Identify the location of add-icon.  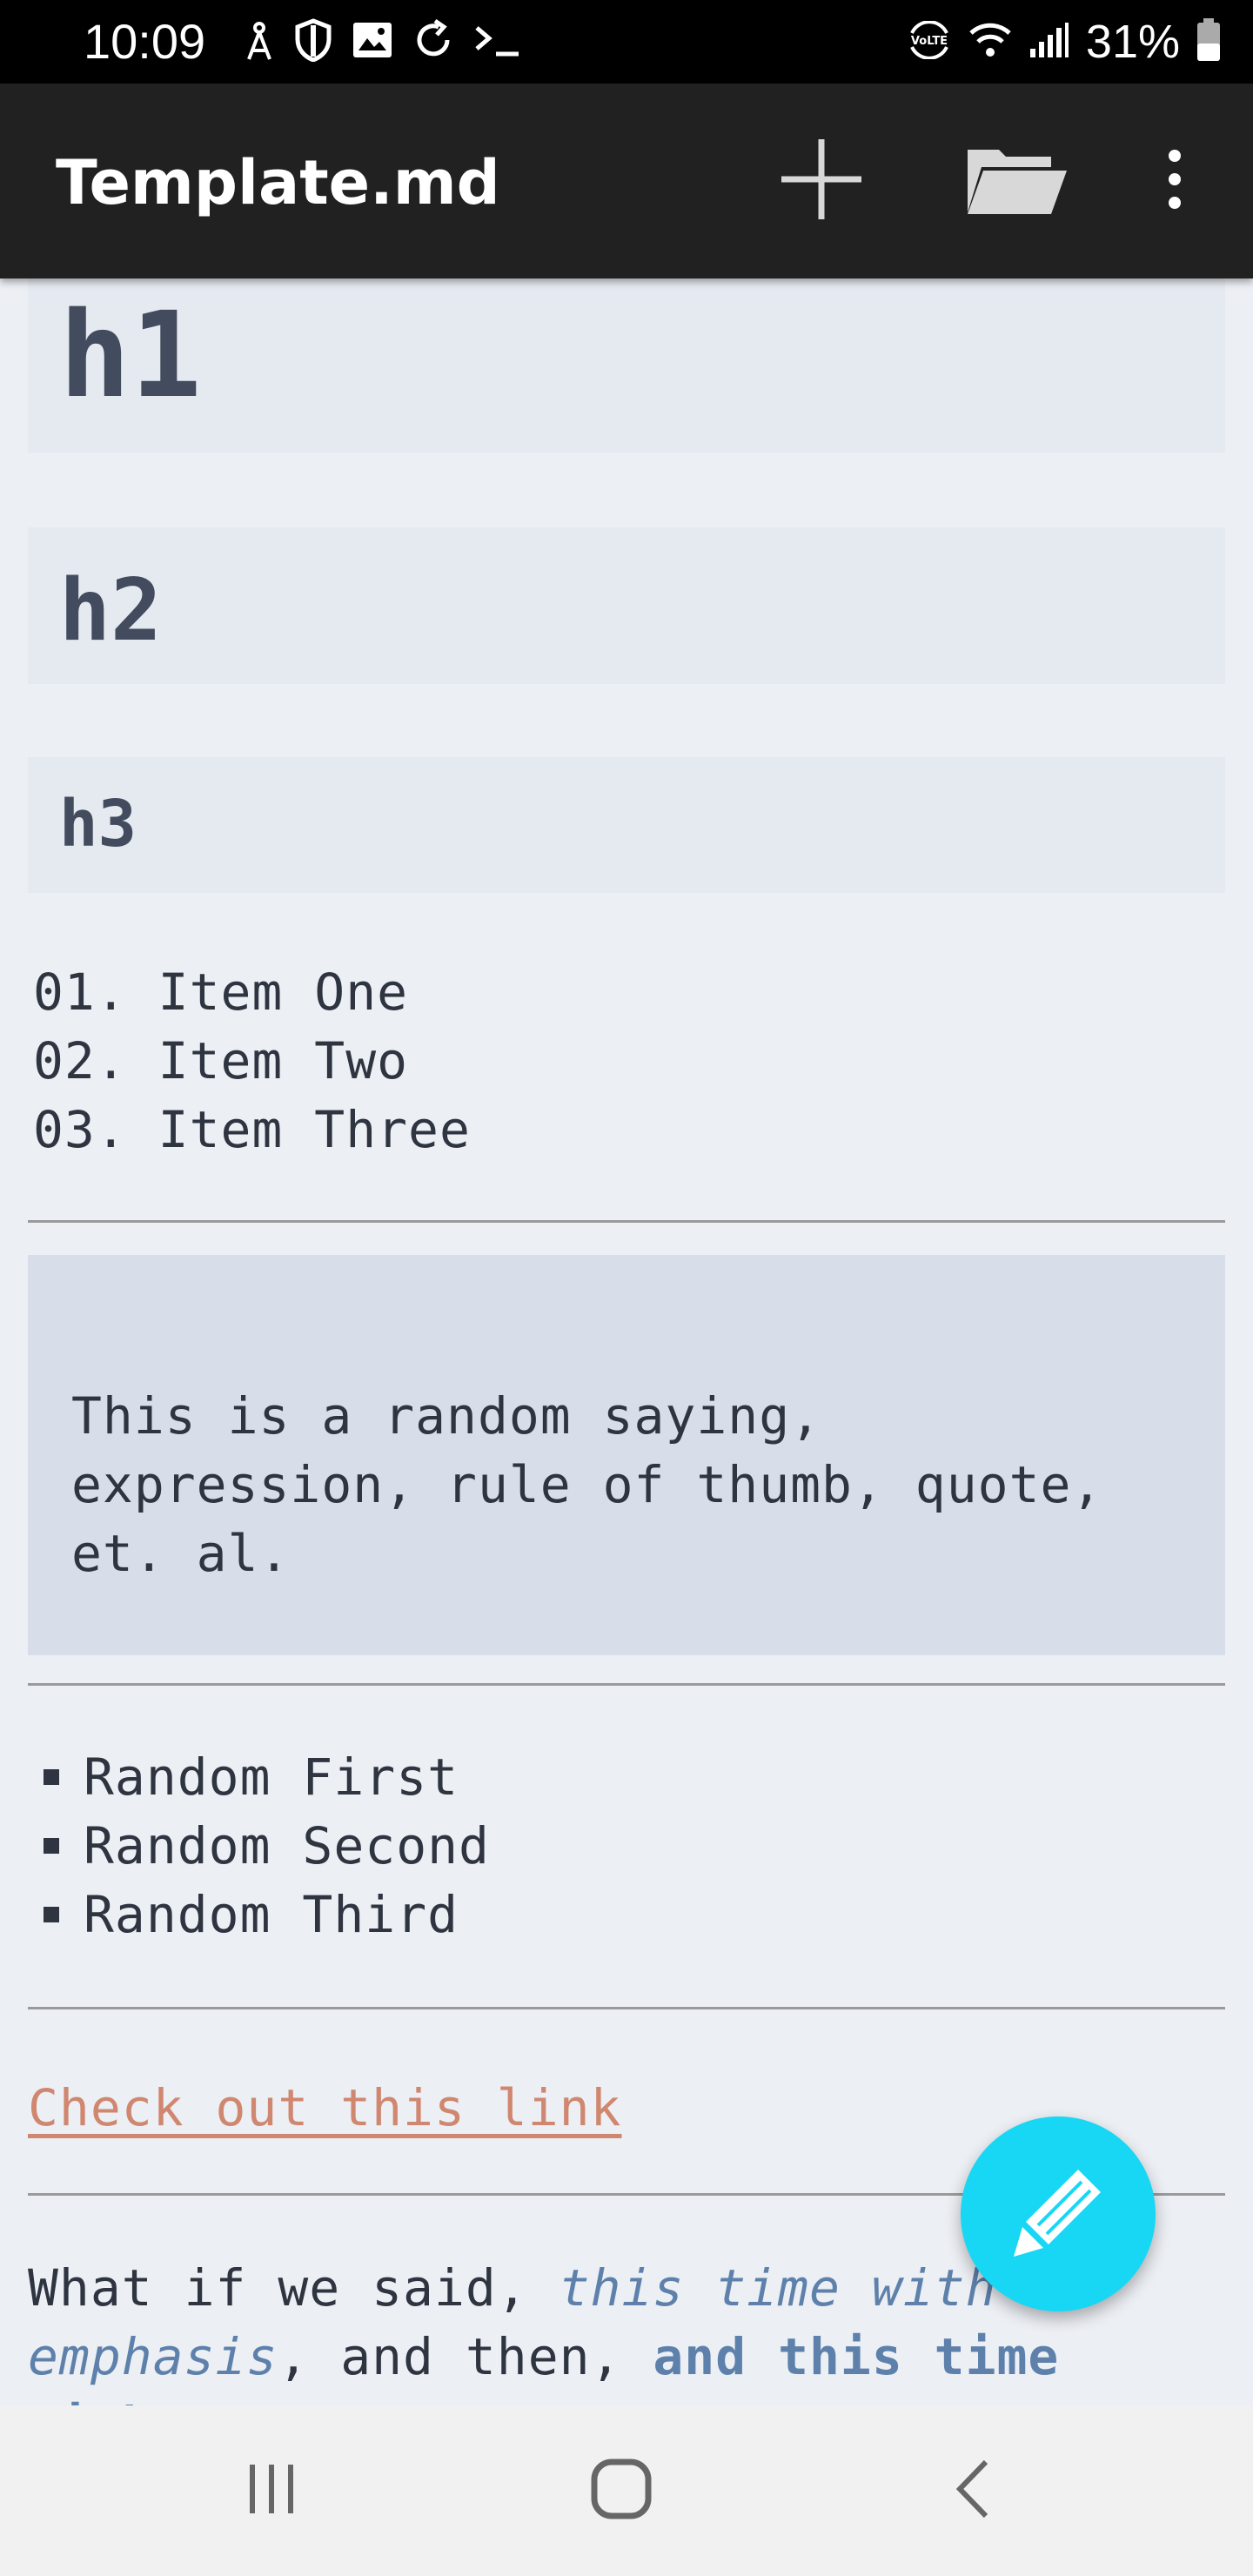
(821, 181).